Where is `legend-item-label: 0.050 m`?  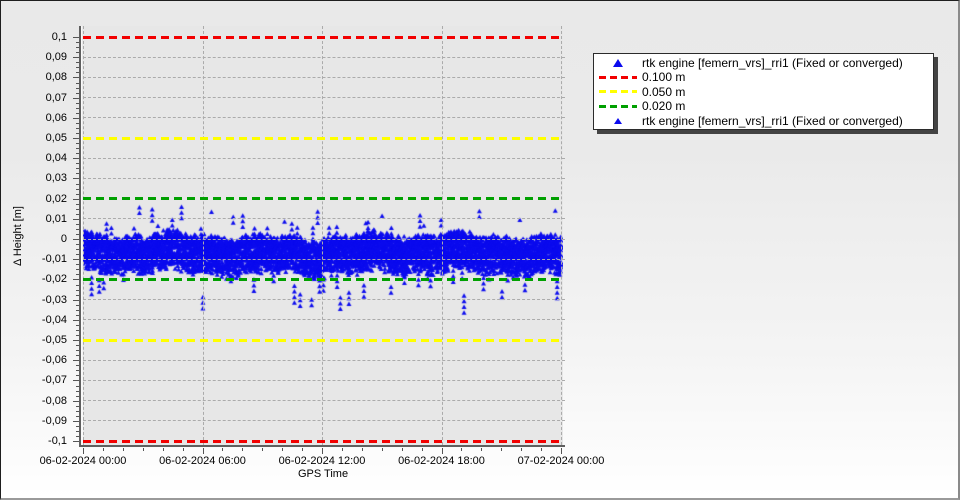
legend-item-label: 0.050 m is located at coordinates (664, 91).